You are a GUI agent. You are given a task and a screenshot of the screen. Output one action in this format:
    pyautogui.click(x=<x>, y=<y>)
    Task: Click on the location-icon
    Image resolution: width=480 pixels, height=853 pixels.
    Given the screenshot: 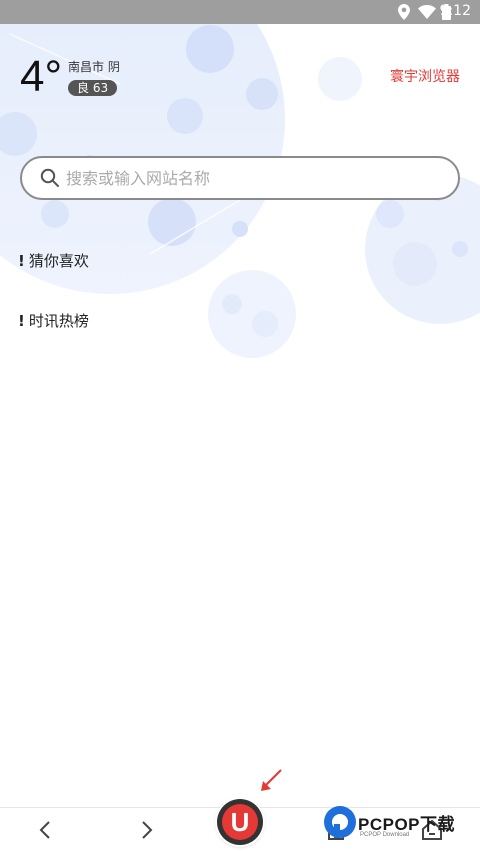 What is the action you would take?
    pyautogui.click(x=404, y=12)
    